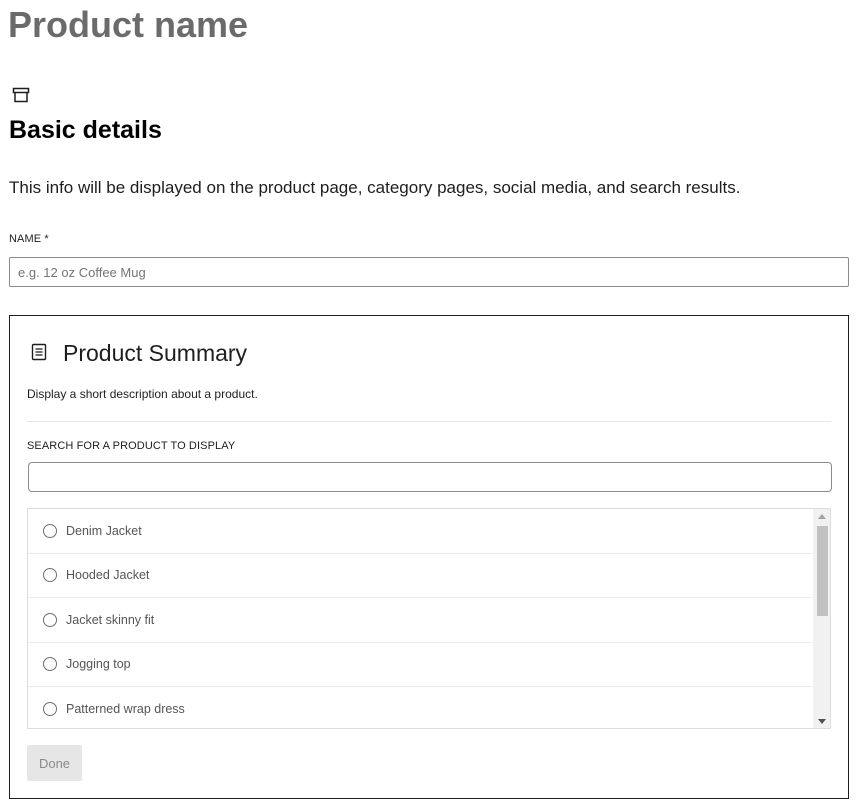 The width and height of the screenshot is (856, 804). I want to click on product-option-hooded-jacket: Hooded Jacket, so click(420, 576).